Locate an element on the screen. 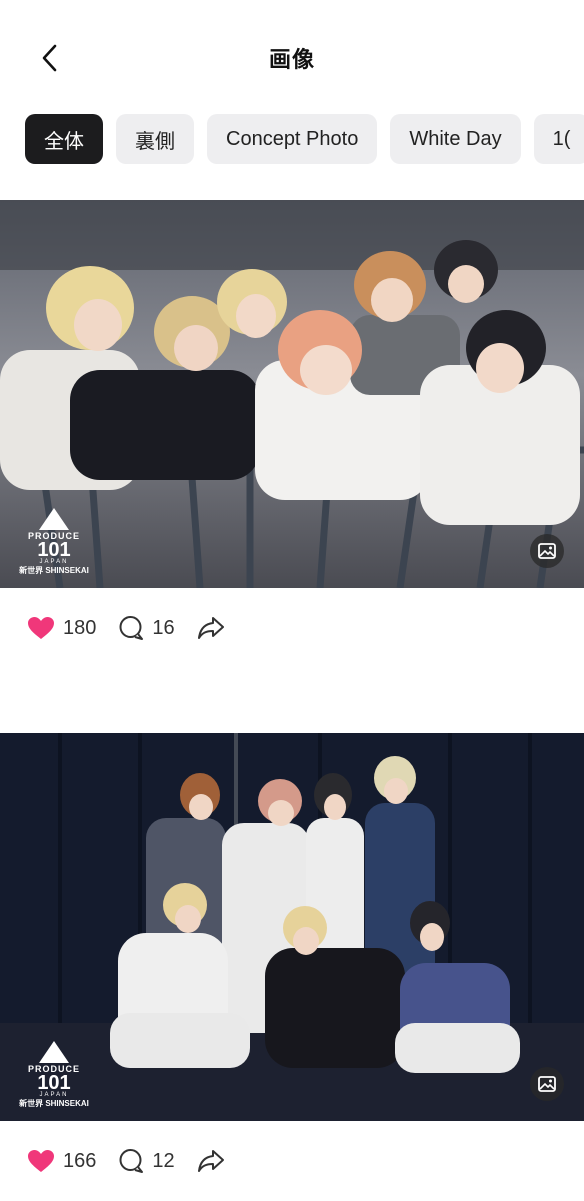  top-bar: 画像 is located at coordinates (292, 56).